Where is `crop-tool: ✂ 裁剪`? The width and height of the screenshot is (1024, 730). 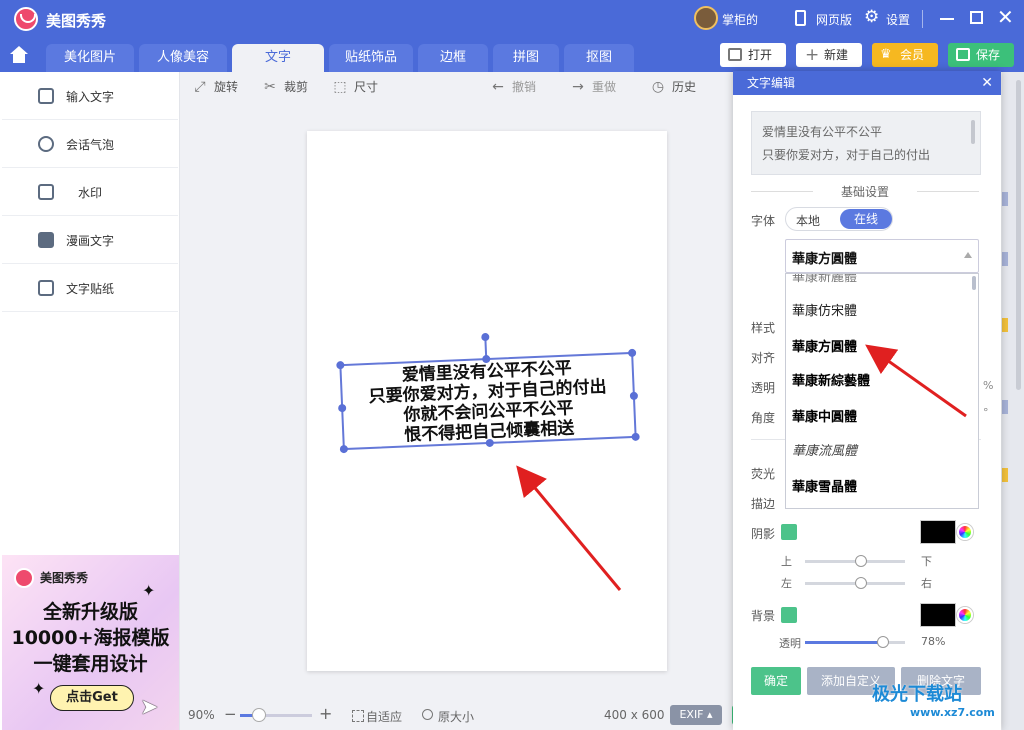
crop-tool: ✂ 裁剪 is located at coordinates (285, 87).